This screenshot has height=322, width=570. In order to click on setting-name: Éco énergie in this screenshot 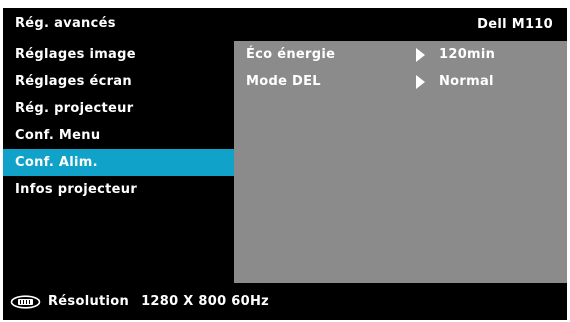, I will do `click(291, 54)`.